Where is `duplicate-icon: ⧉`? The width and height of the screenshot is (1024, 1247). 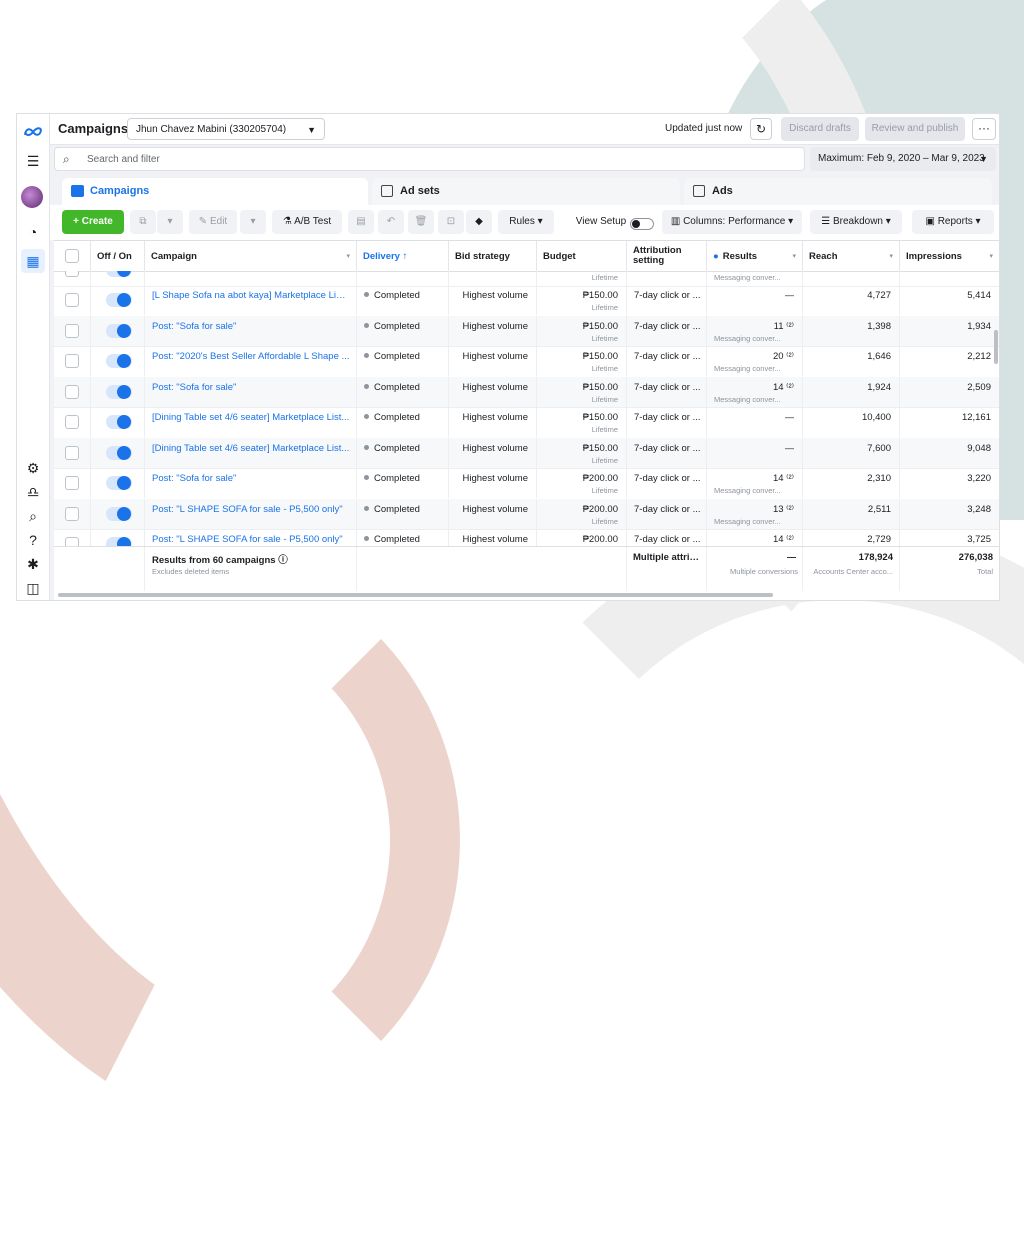
duplicate-icon: ⧉ is located at coordinates (143, 221).